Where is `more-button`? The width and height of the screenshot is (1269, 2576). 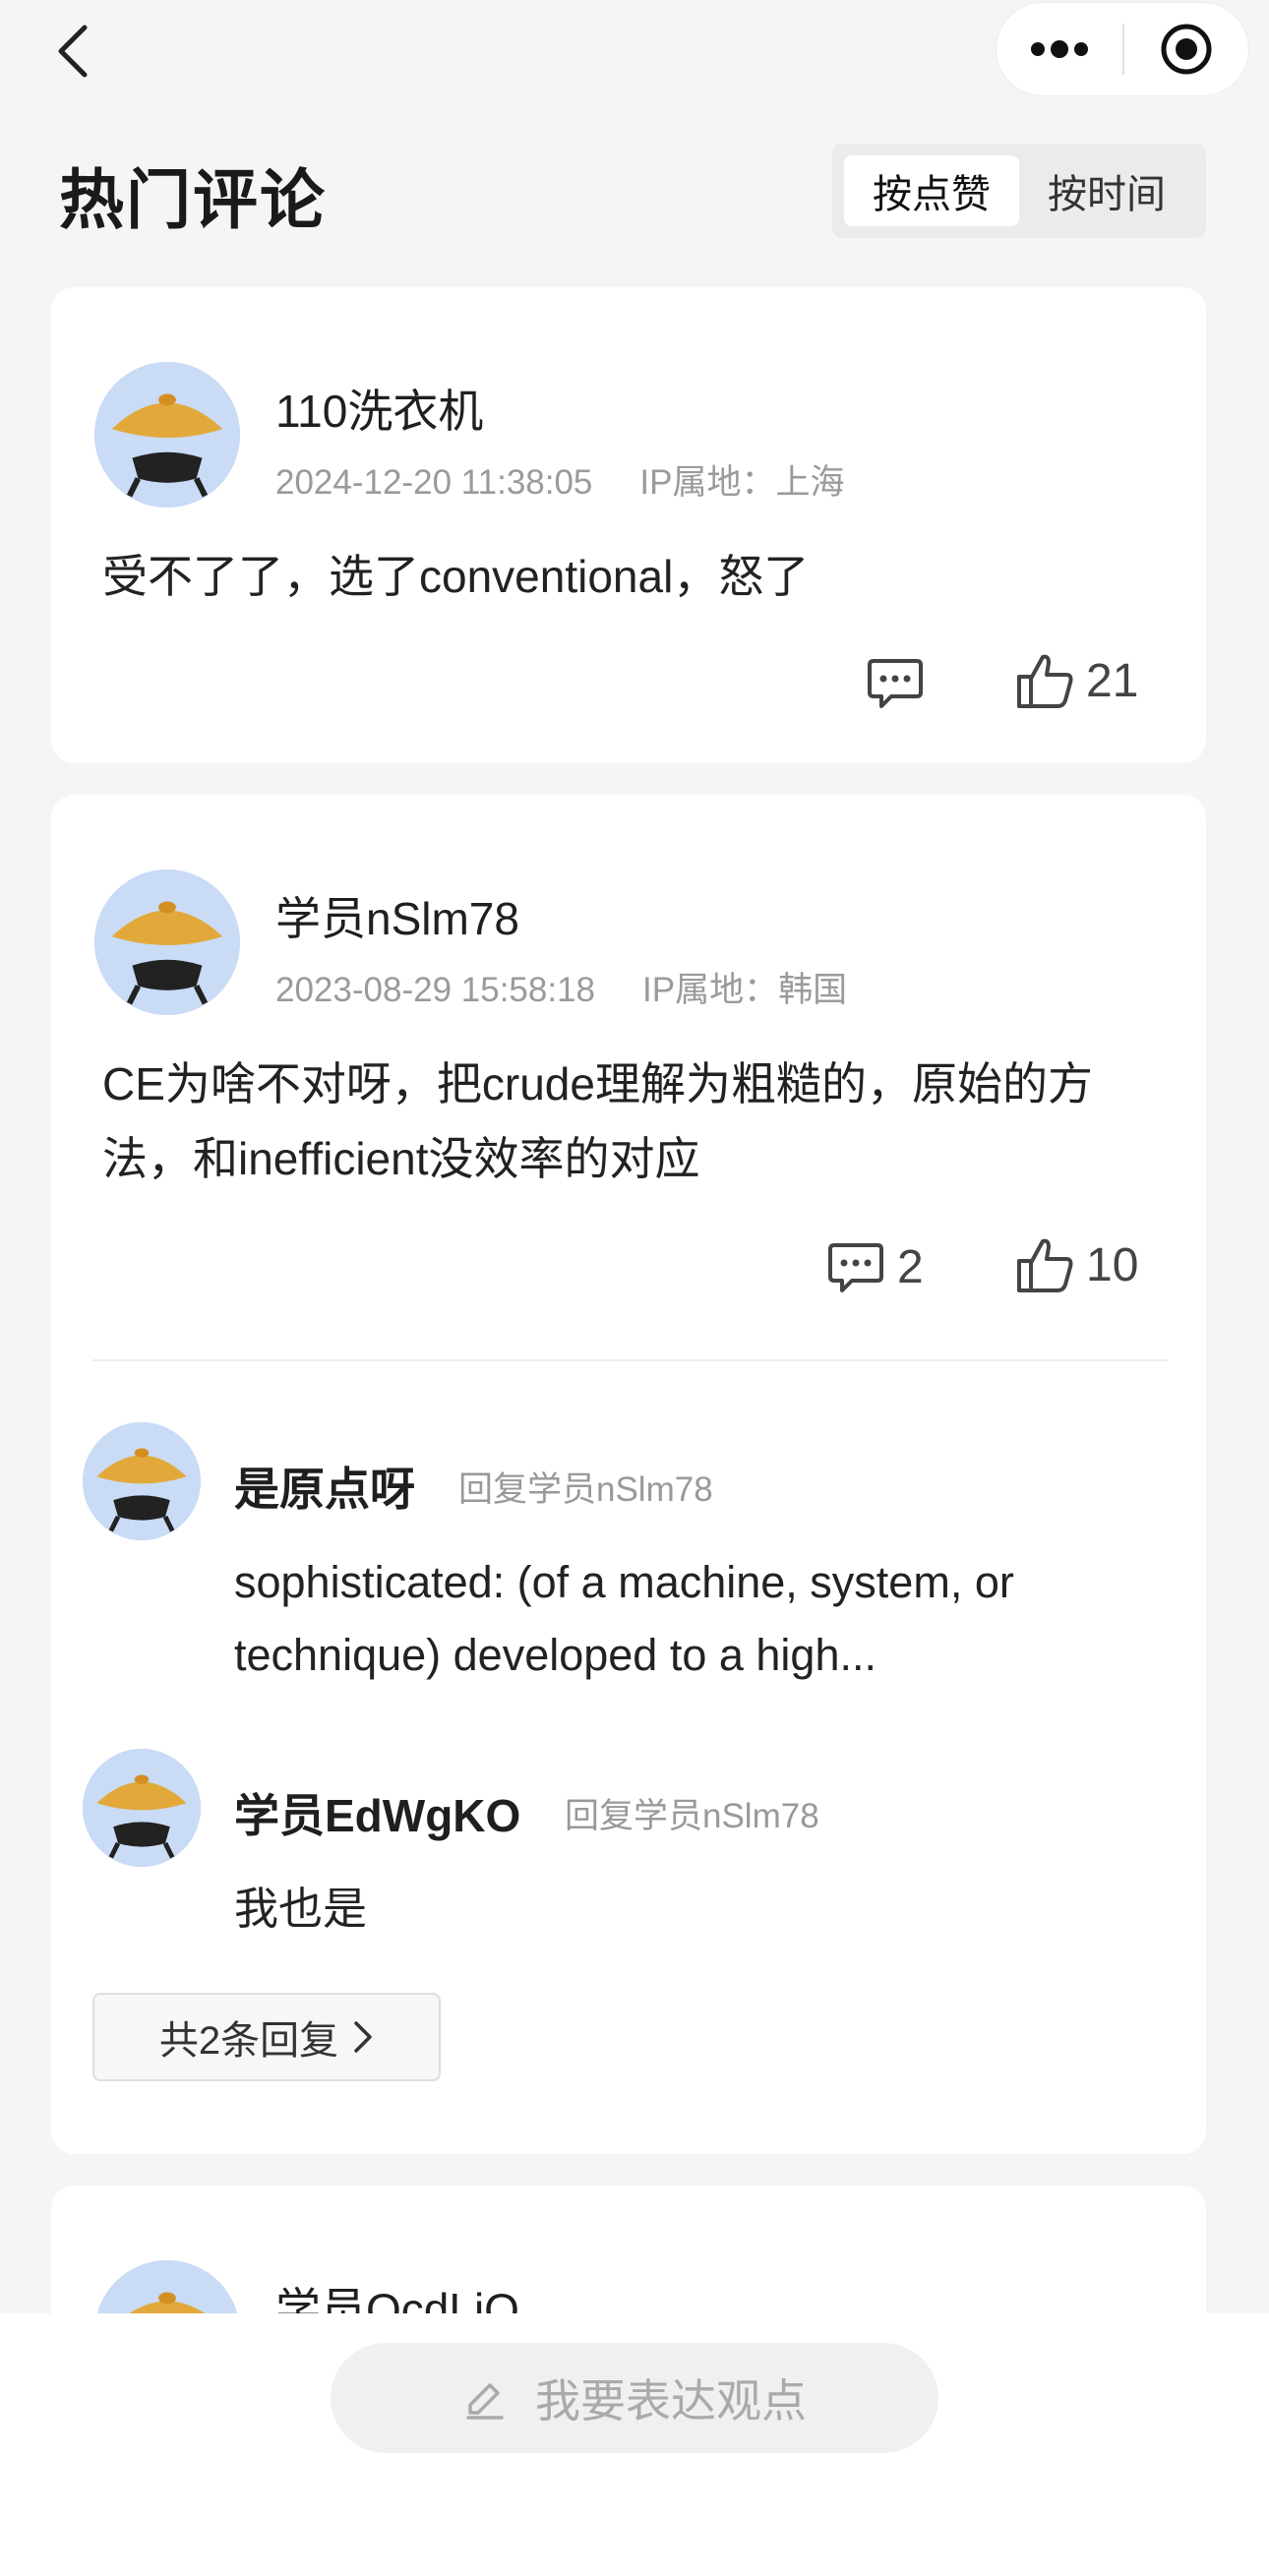
more-button is located at coordinates (1059, 49).